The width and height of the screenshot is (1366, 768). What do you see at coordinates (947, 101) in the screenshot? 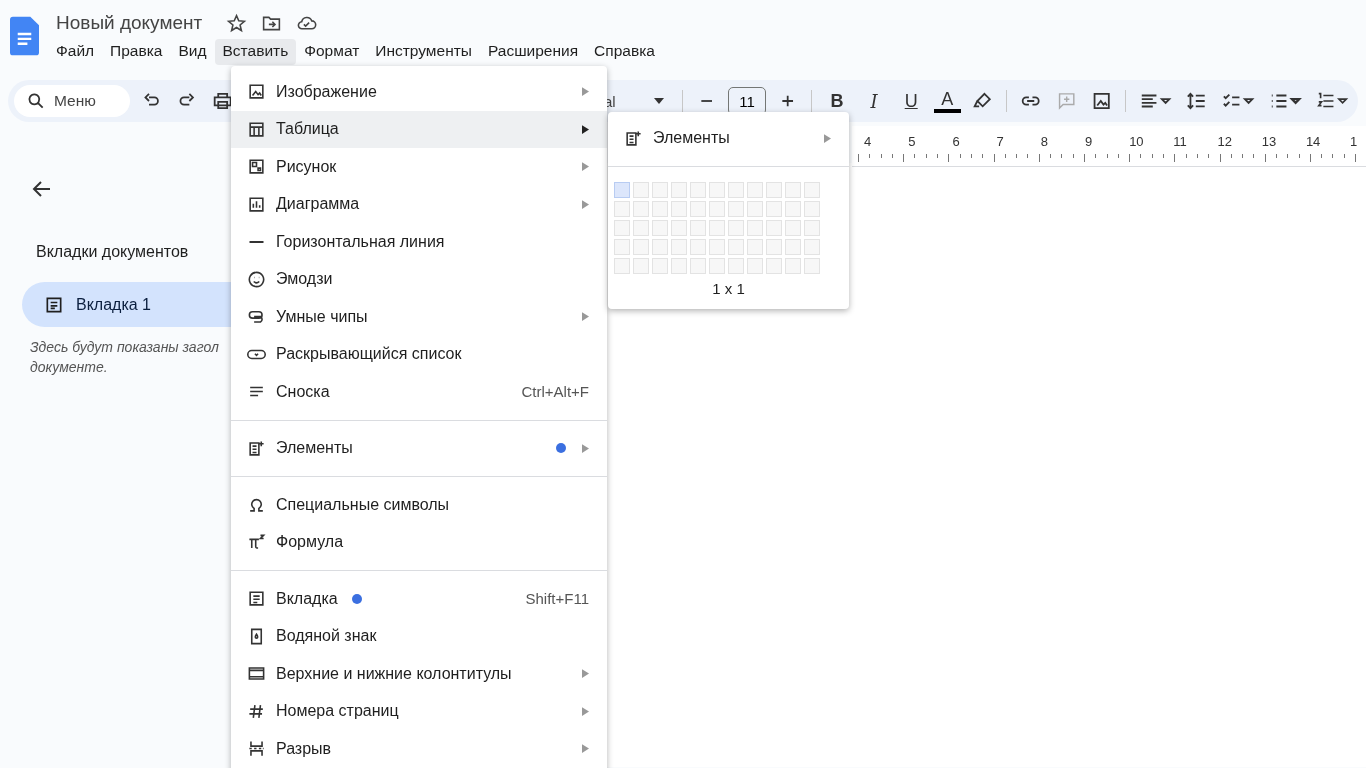
I see `text-color-button: A` at bounding box center [947, 101].